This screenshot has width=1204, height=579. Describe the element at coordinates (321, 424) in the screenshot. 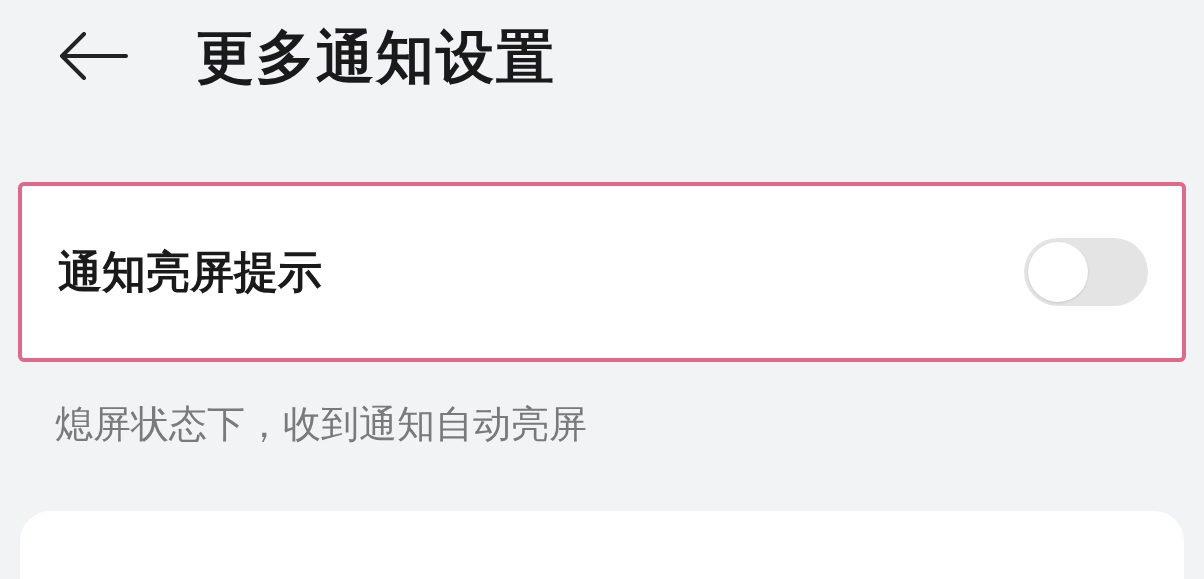

I see `setting-description: 熄屏状态下，收到通知自动亮屏` at that location.